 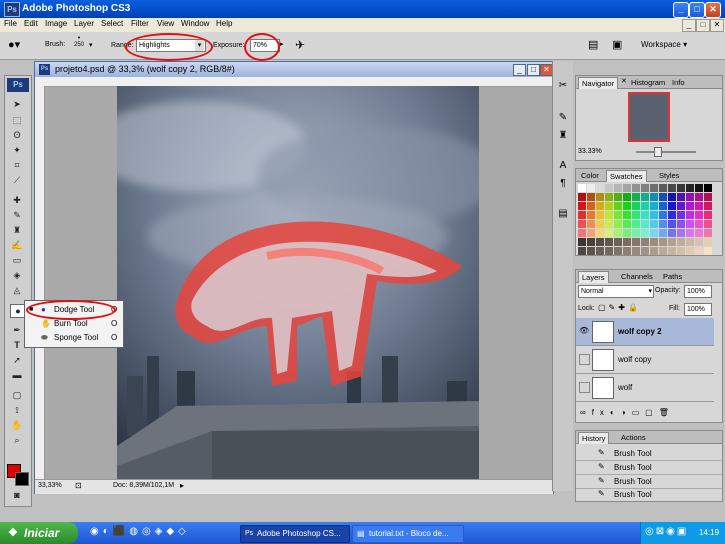 I want to click on layers-footer-buttons: ∞fx◐◑▭▢🗑, so click(x=650, y=414).